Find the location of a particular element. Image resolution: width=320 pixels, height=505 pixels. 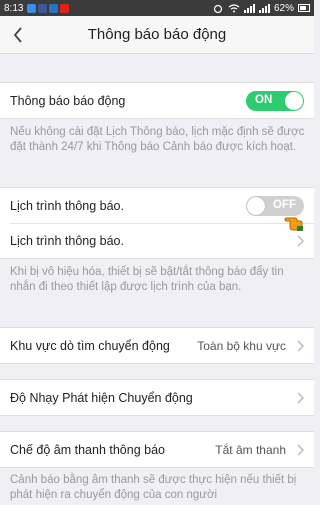

schedule-toggle-label: Lịch trình thông báo. is located at coordinates (67, 205).